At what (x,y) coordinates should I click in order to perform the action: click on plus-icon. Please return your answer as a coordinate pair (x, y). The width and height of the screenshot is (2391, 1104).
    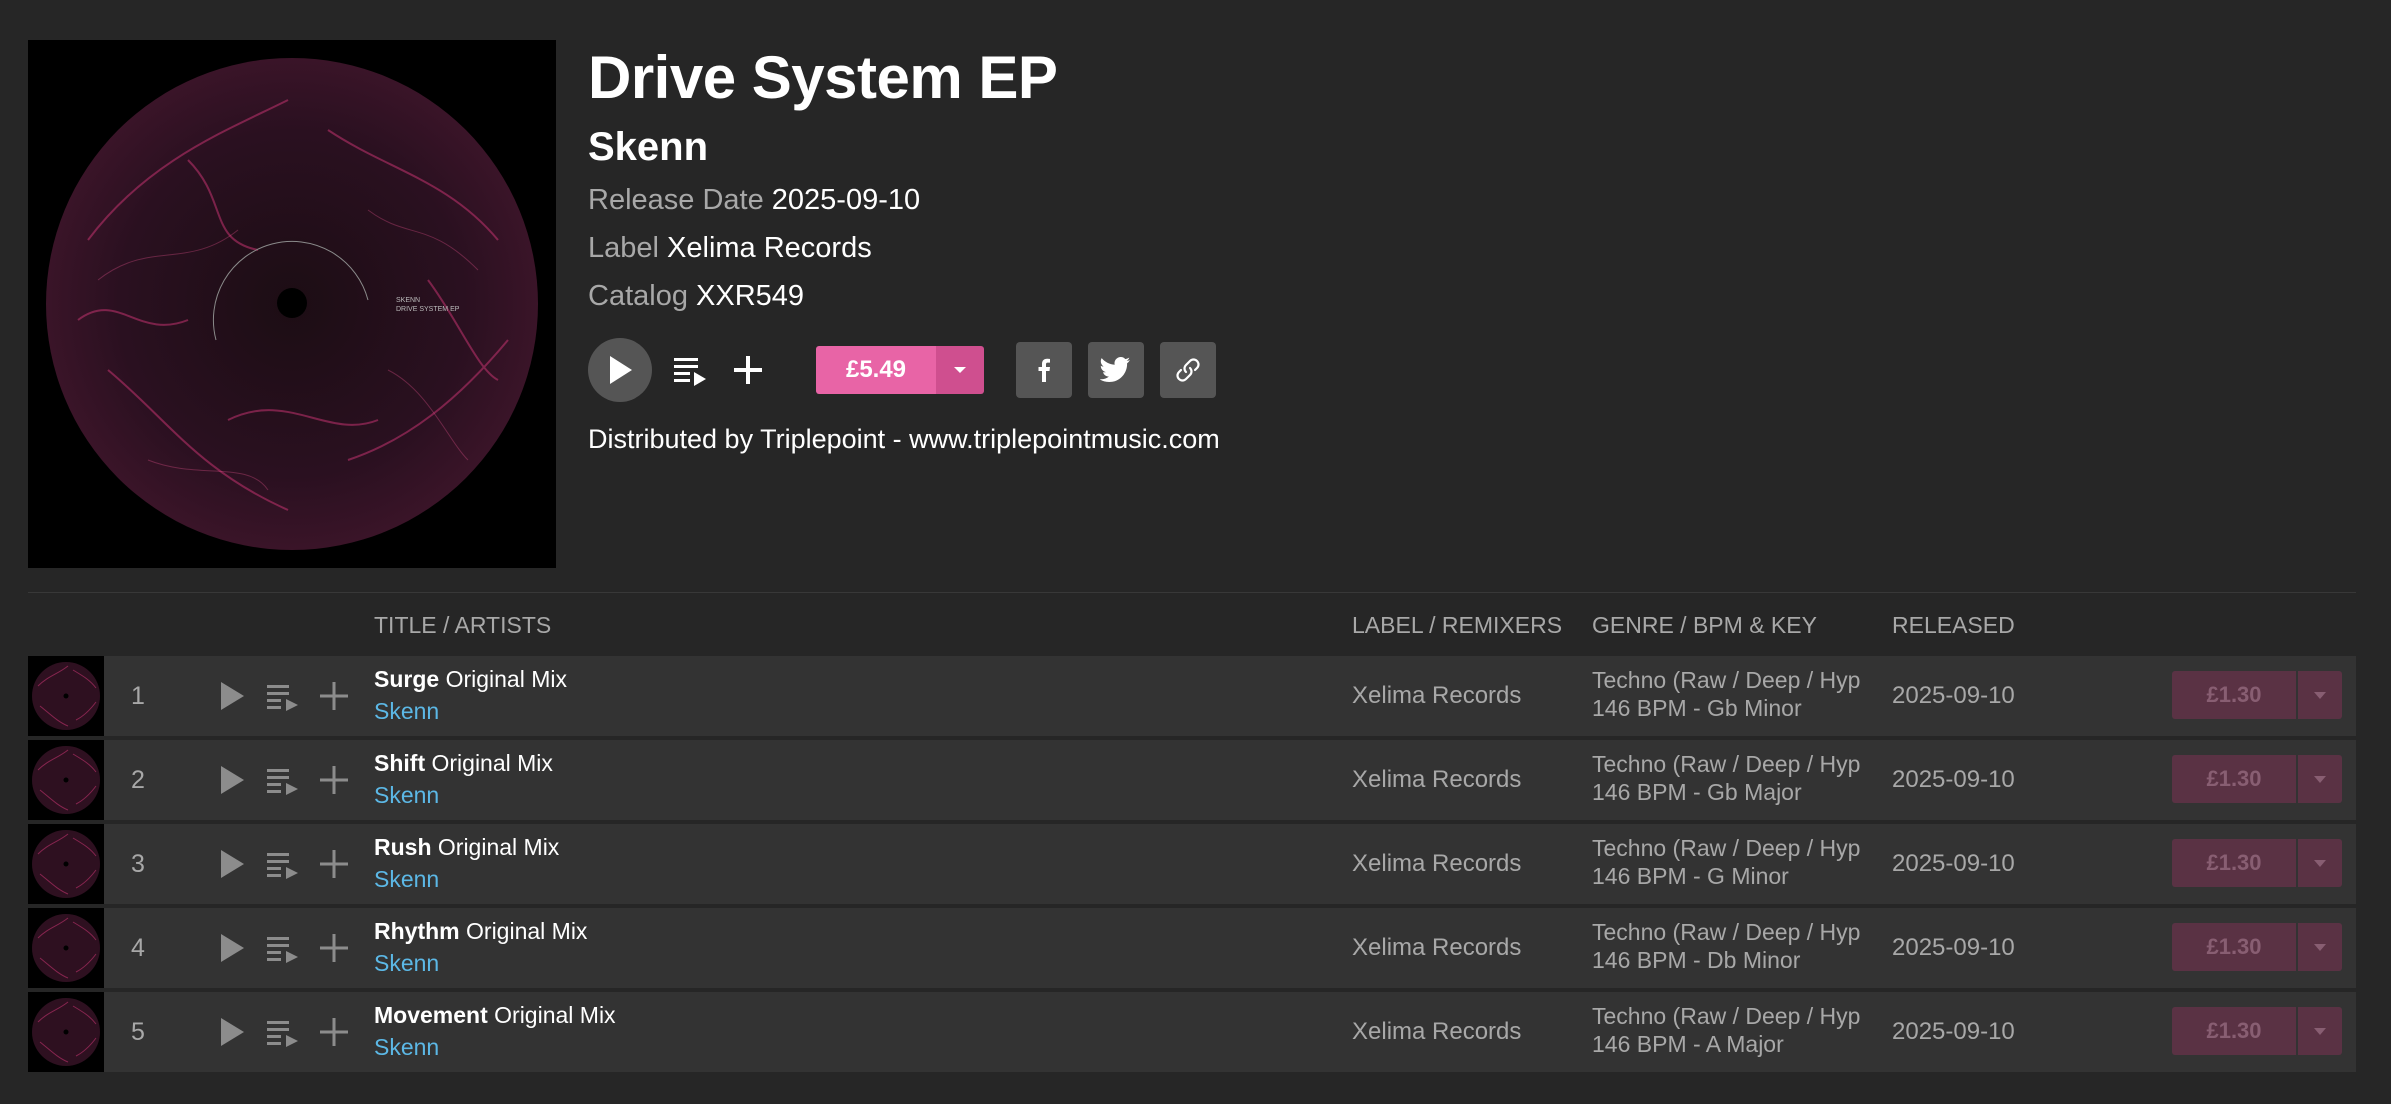
    Looking at the image, I should click on (334, 864).